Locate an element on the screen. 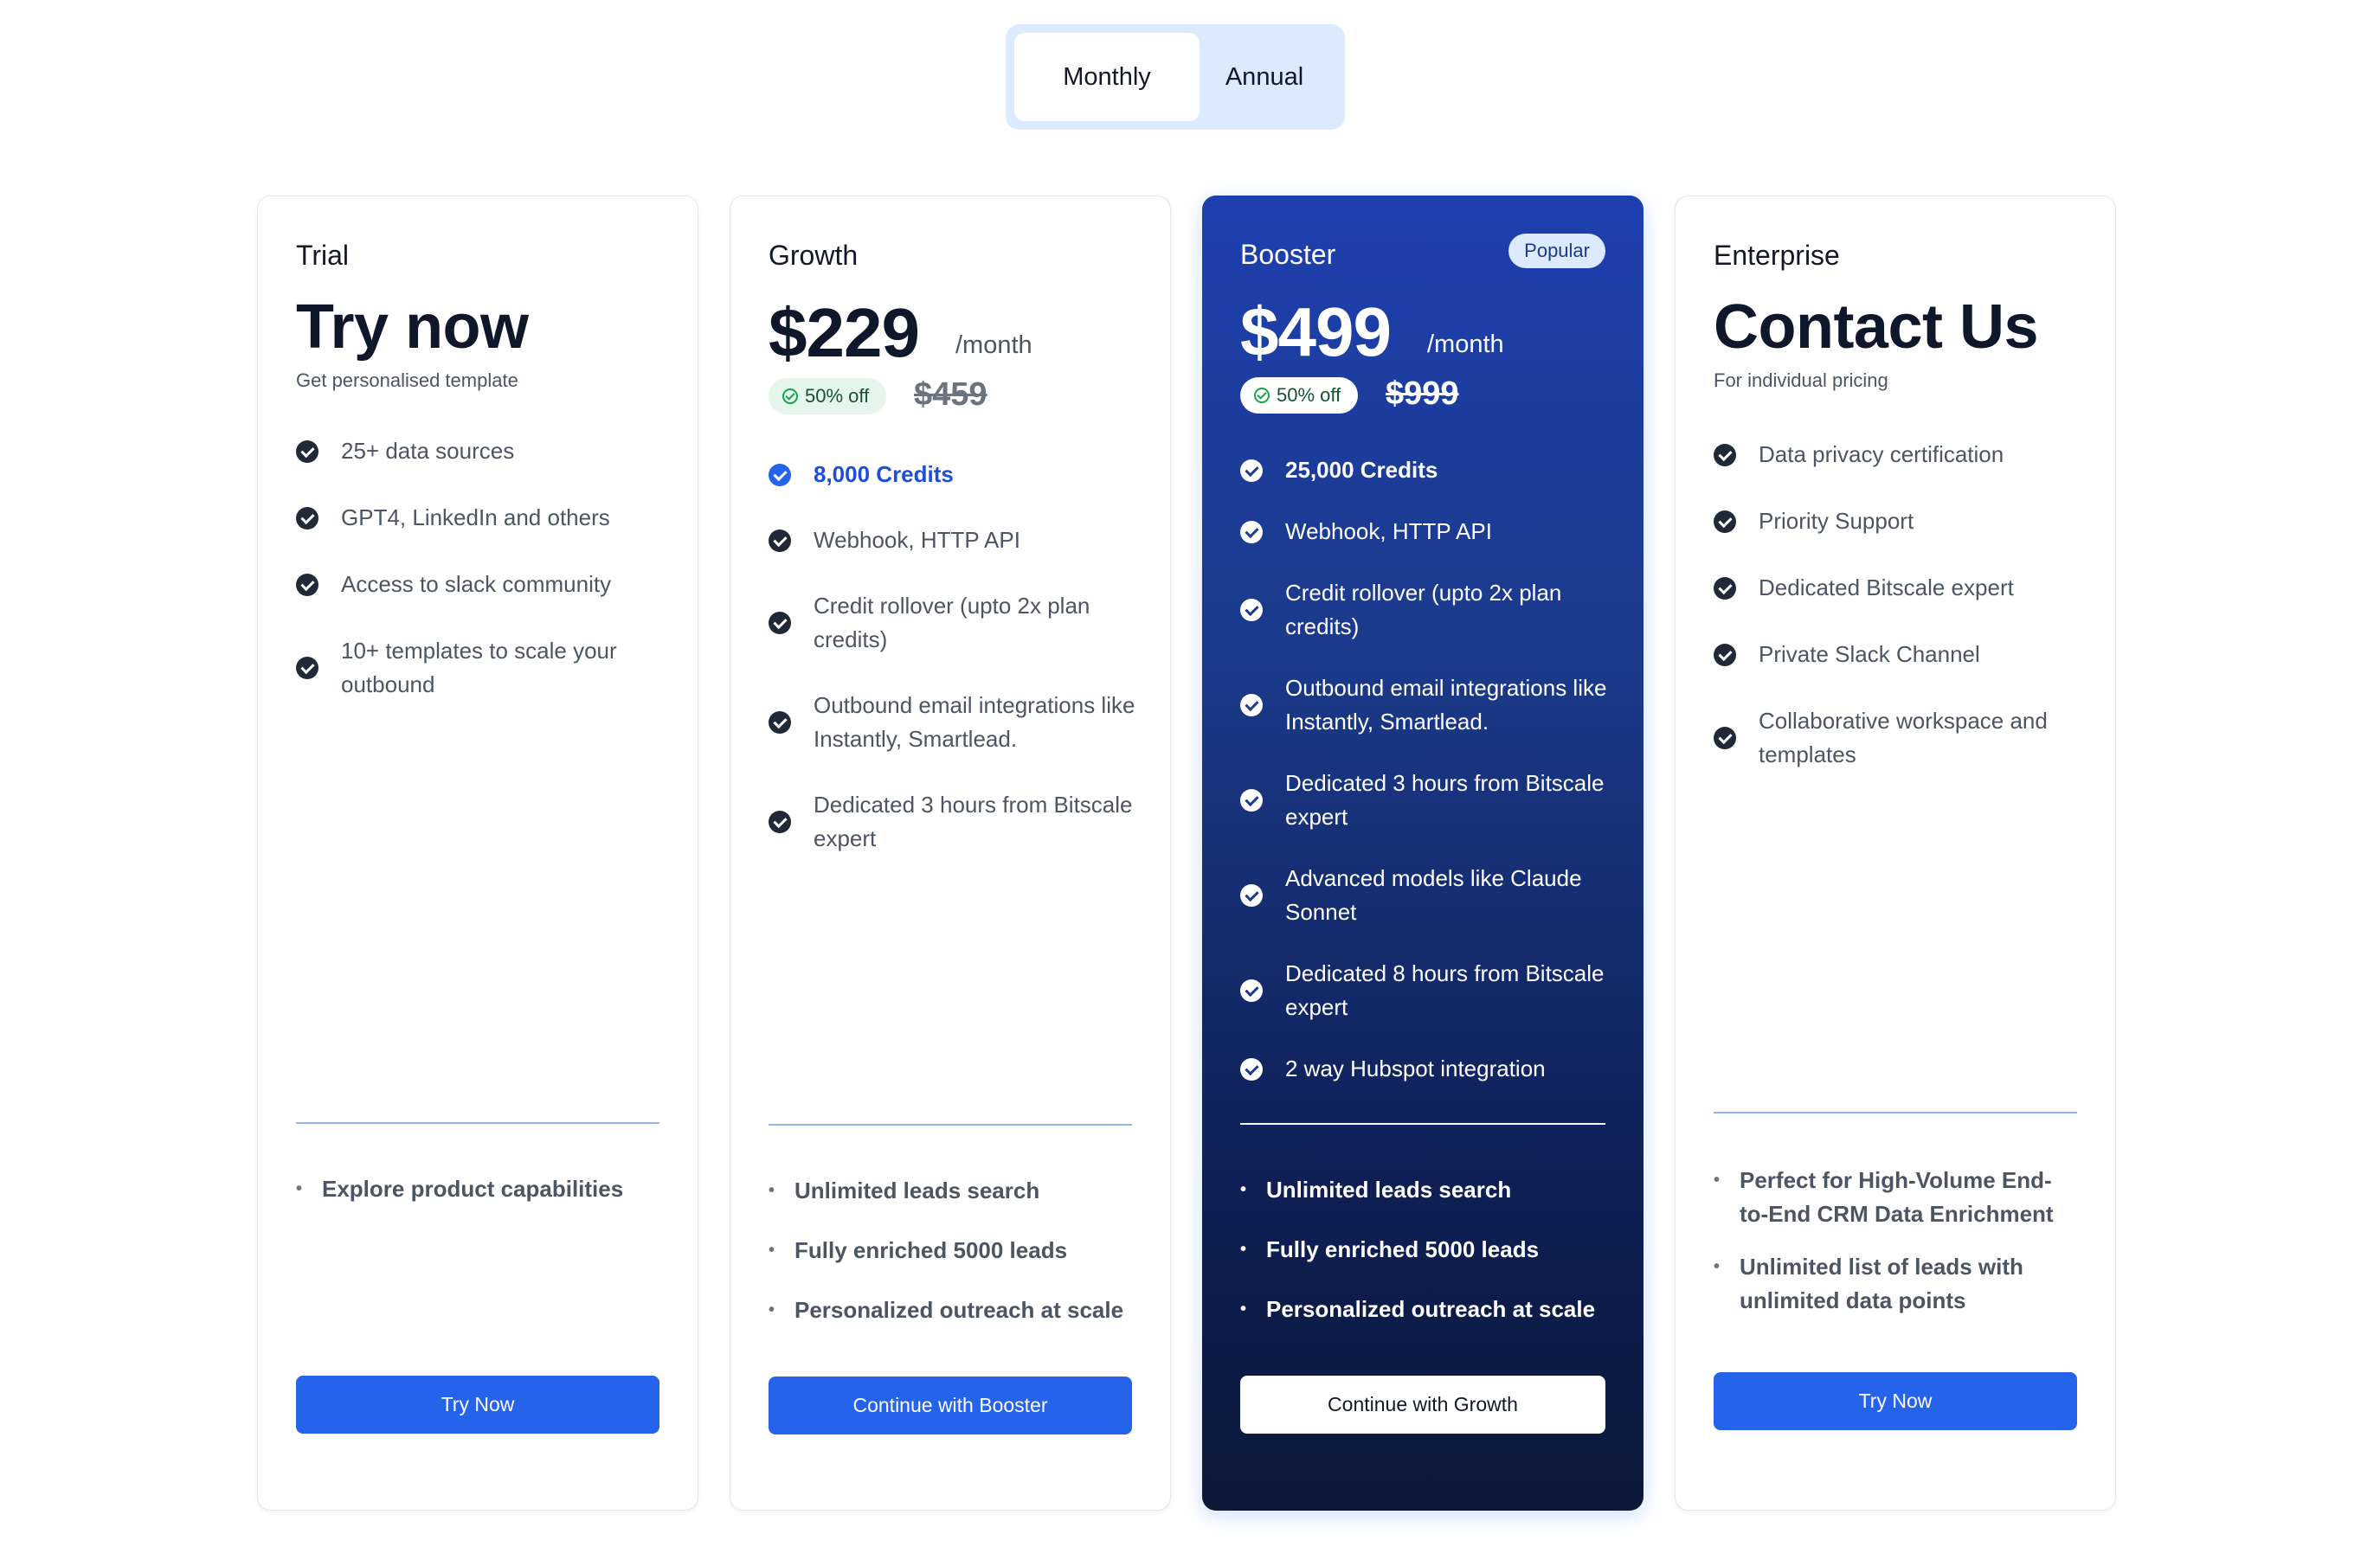 The width and height of the screenshot is (2380, 1566). feature-item: Private Slack Channel is located at coordinates (1901, 654).